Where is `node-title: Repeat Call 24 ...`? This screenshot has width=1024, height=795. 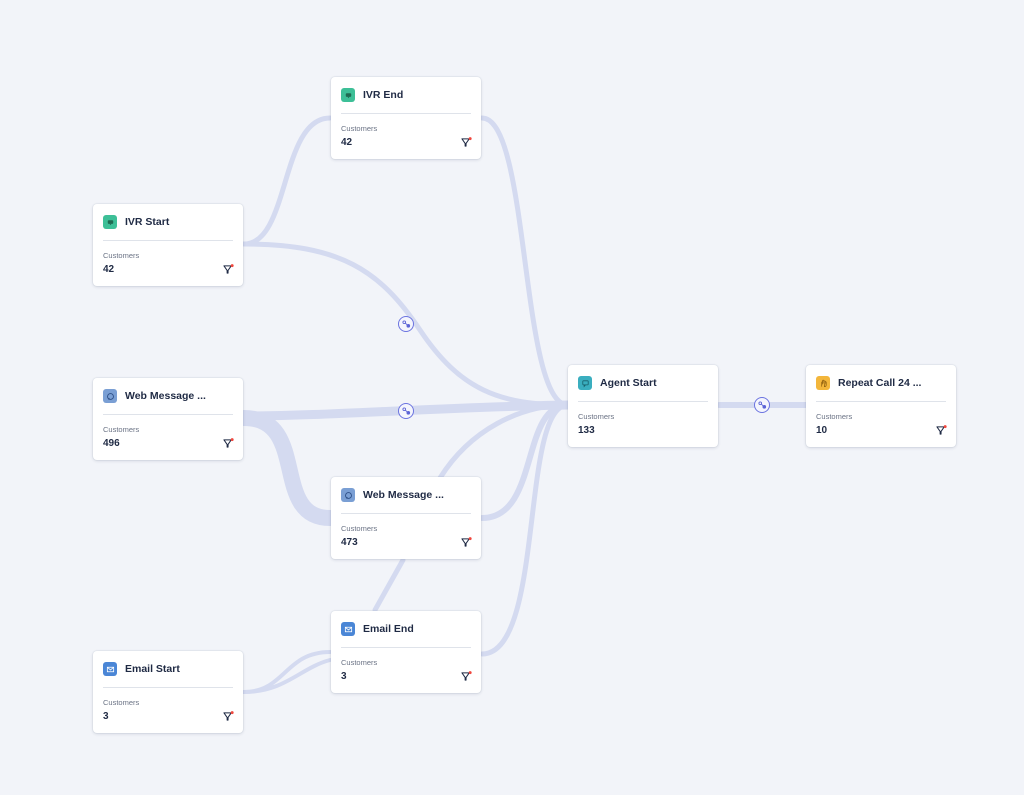 node-title: Repeat Call 24 ... is located at coordinates (880, 383).